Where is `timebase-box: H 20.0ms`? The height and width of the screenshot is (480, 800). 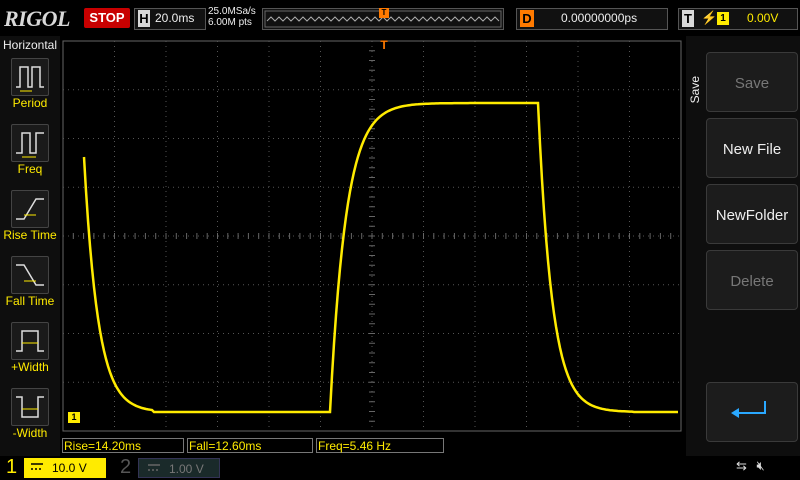 timebase-box: H 20.0ms is located at coordinates (170, 19).